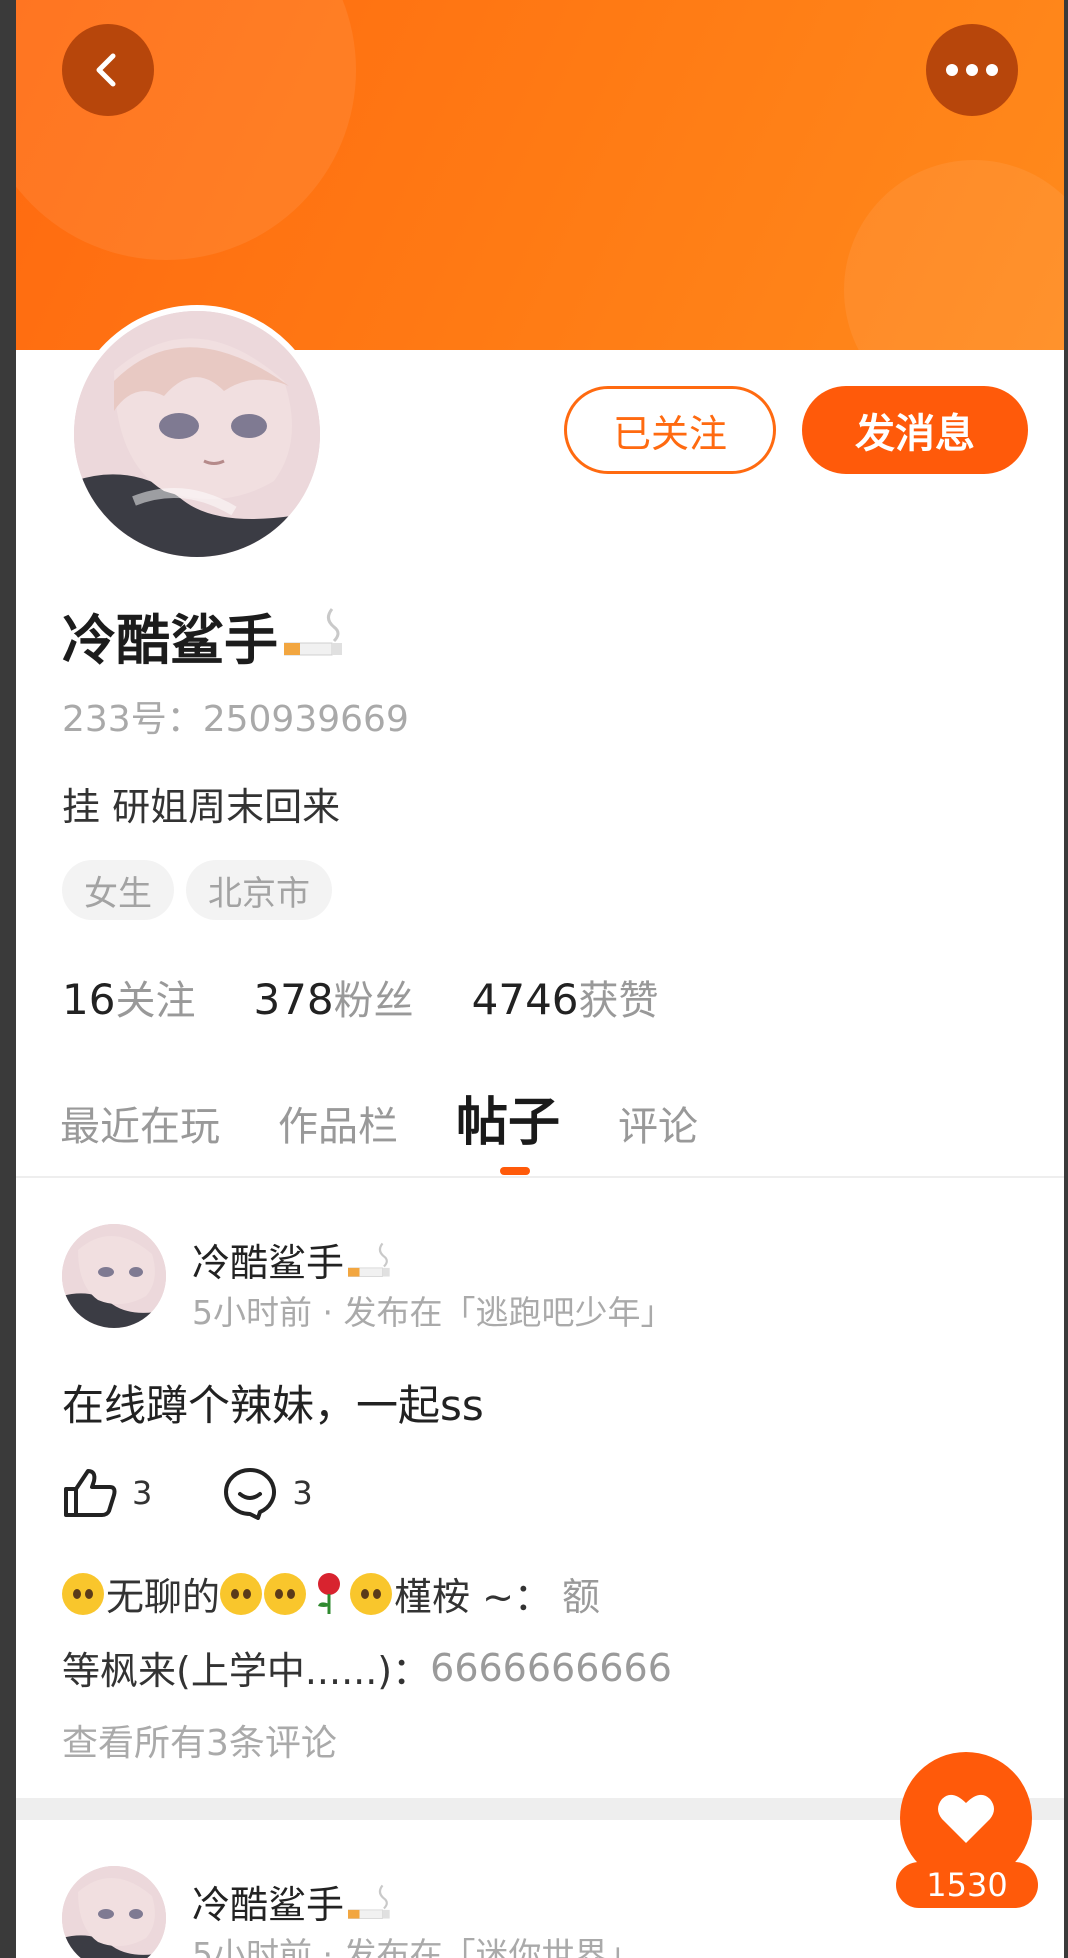  I want to click on post-content: 在线蹲个辣妹，一起ss, so click(273, 1402).